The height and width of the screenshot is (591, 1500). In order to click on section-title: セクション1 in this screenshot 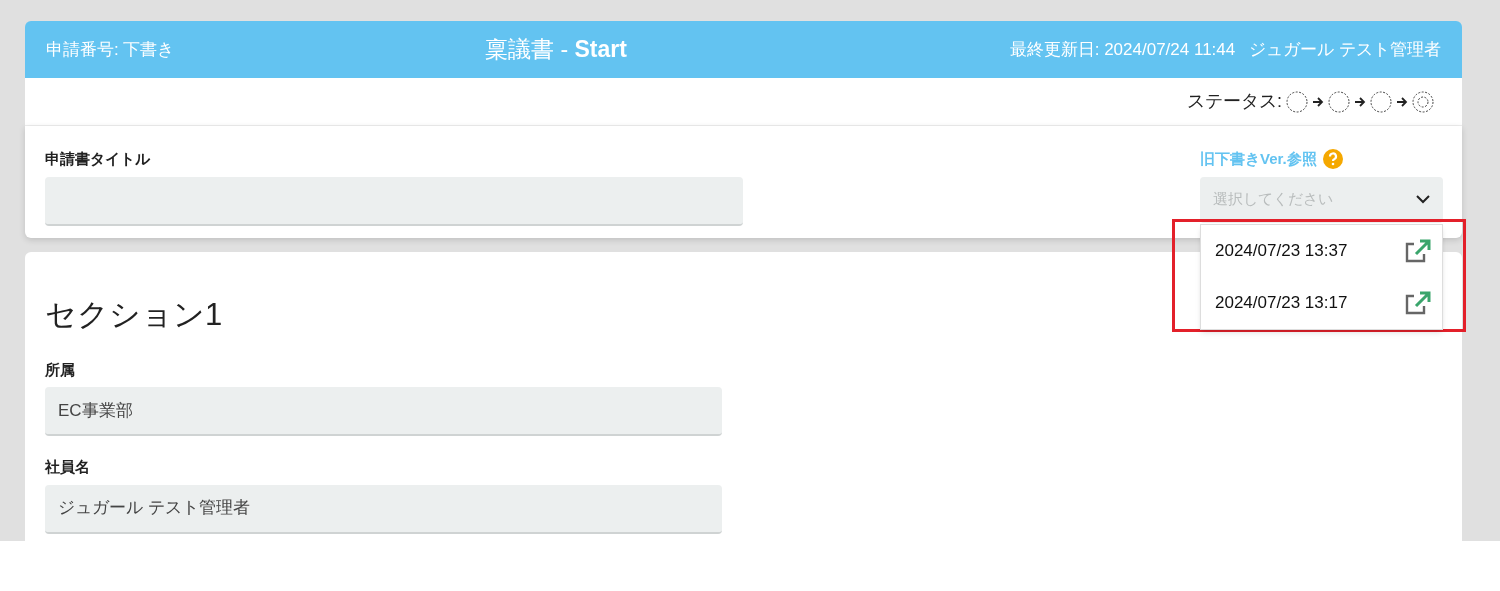, I will do `click(134, 315)`.